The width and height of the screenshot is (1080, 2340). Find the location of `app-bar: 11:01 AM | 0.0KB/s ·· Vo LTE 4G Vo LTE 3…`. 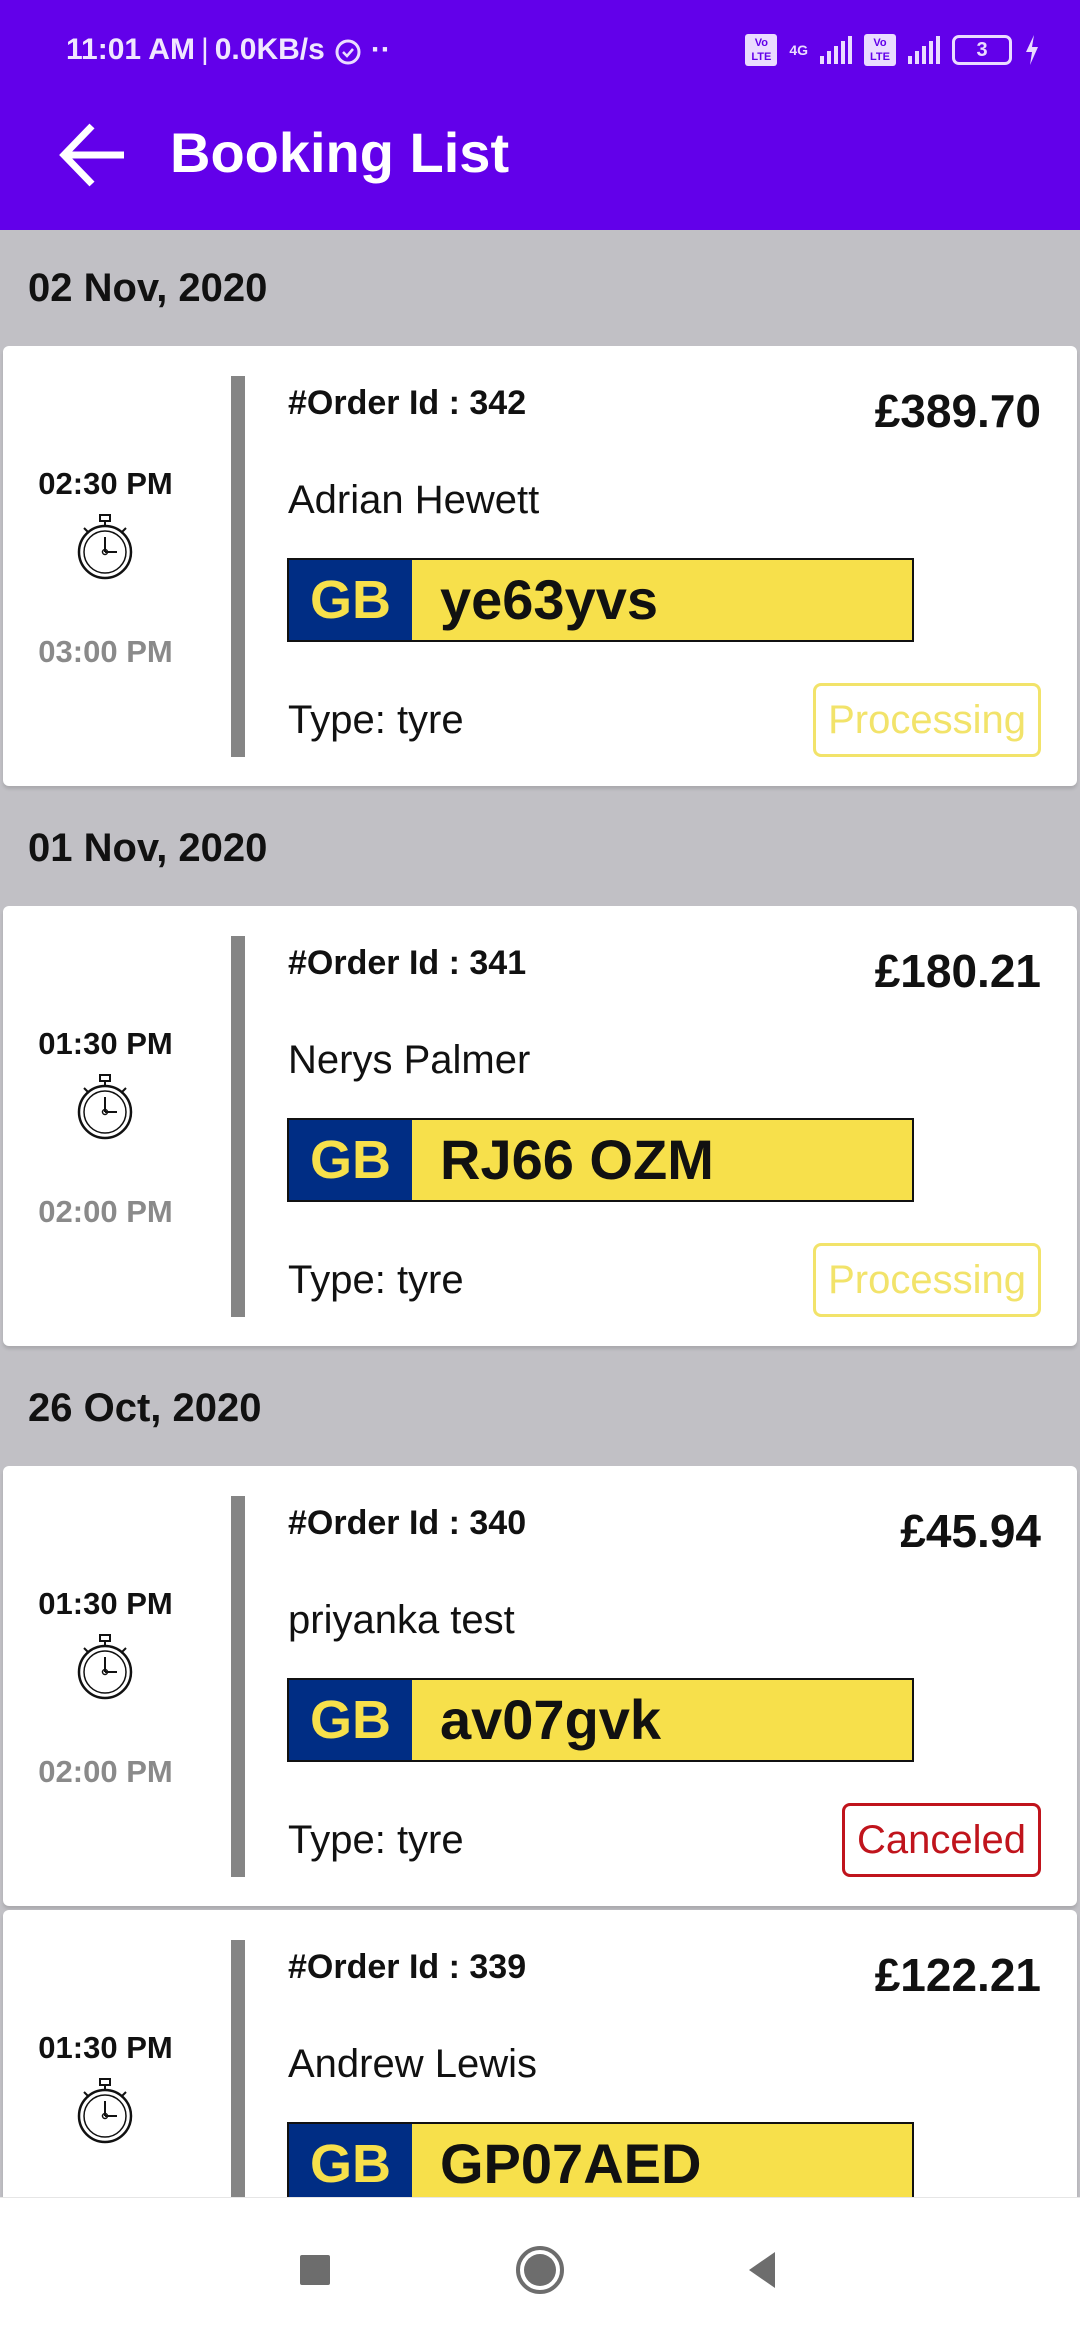

app-bar: 11:01 AM | 0.0KB/s ·· Vo LTE 4G Vo LTE 3… is located at coordinates (540, 115).